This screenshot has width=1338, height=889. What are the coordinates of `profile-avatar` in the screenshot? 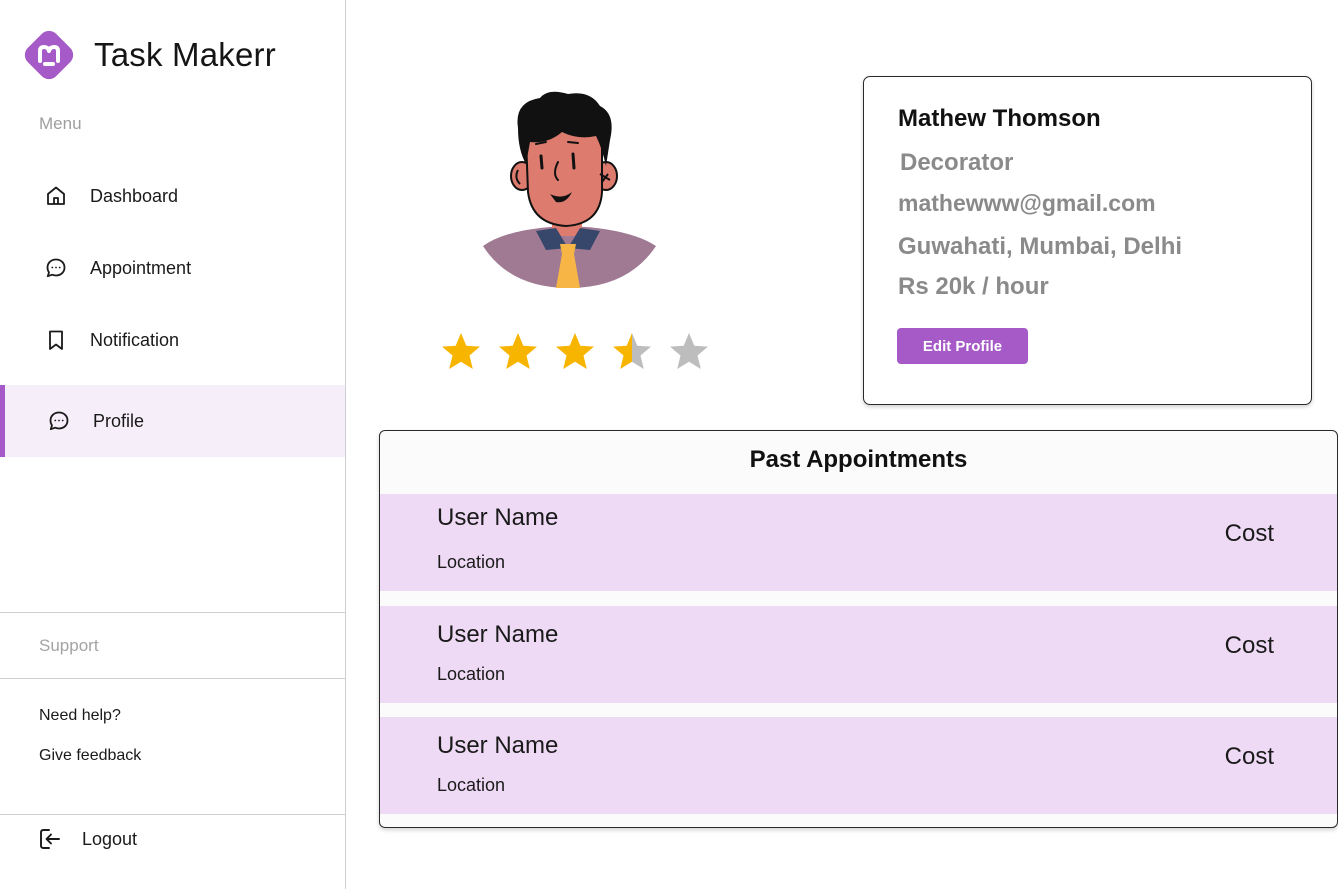 It's located at (569, 189).